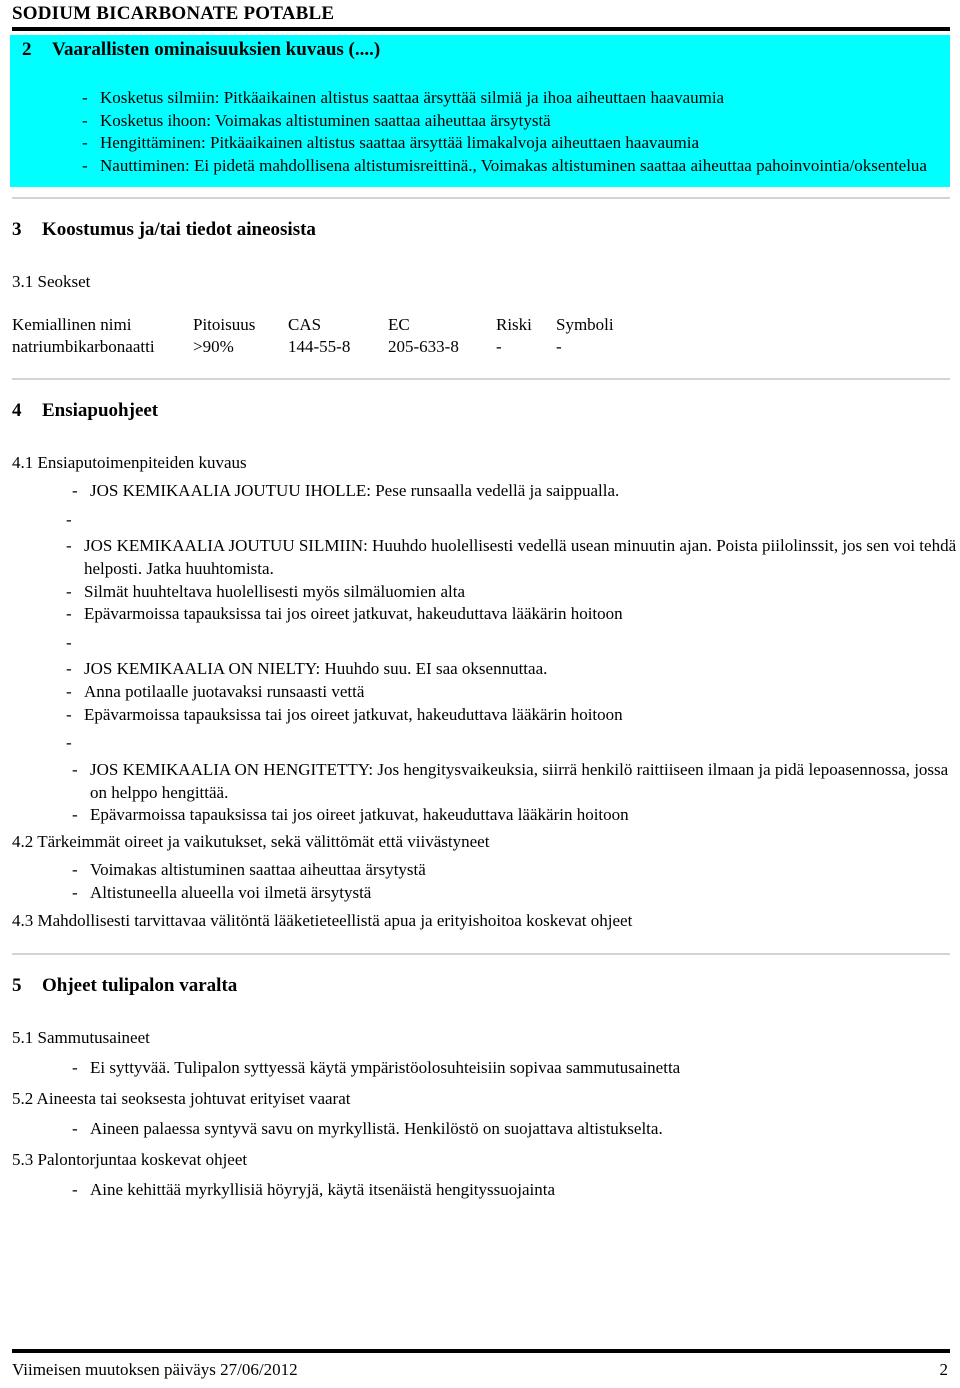  Describe the element at coordinates (83, 346) in the screenshot. I see `cell-chemical-name: natriumbikarbonaatti` at that location.